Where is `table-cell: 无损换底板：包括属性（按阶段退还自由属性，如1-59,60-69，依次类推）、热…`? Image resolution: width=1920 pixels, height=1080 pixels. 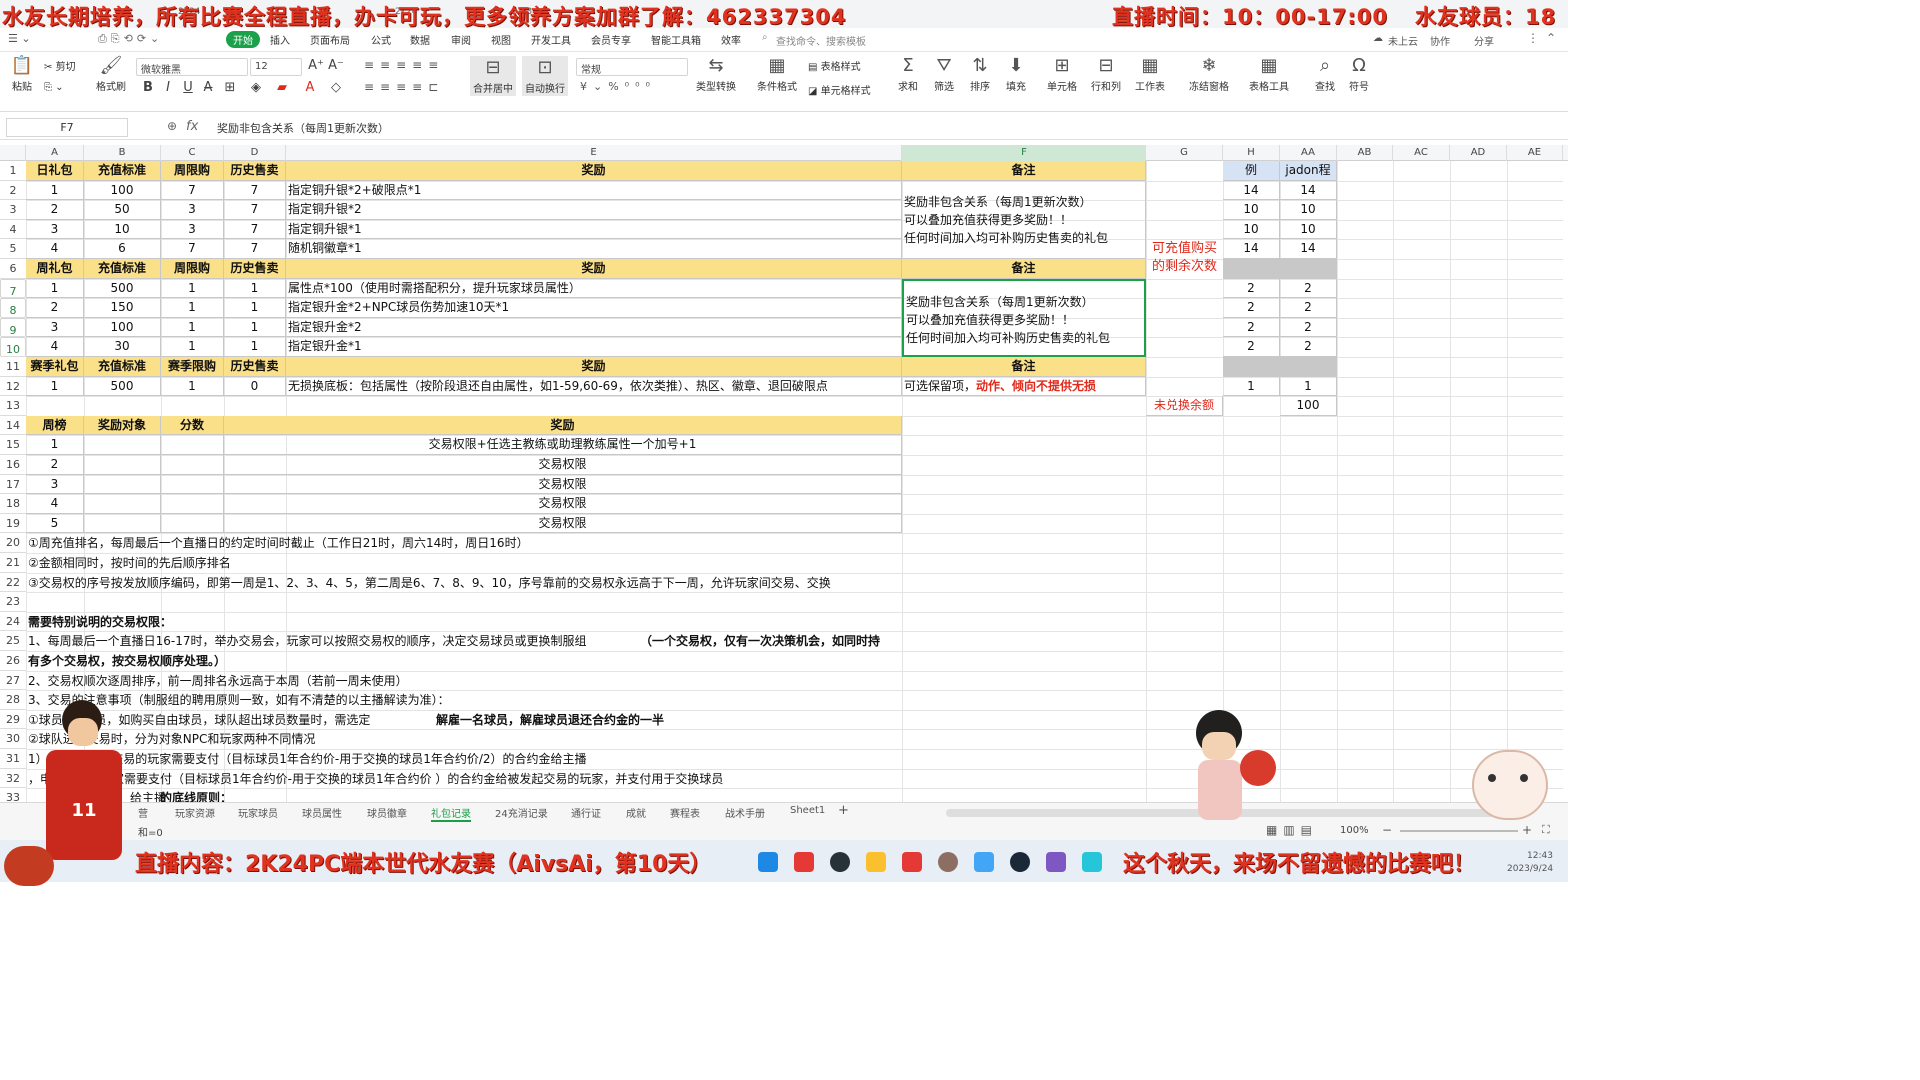 table-cell: 无损换底板：包括属性（按阶段退还自由属性，如1-59,60-69，依次类推）、热… is located at coordinates (594, 386).